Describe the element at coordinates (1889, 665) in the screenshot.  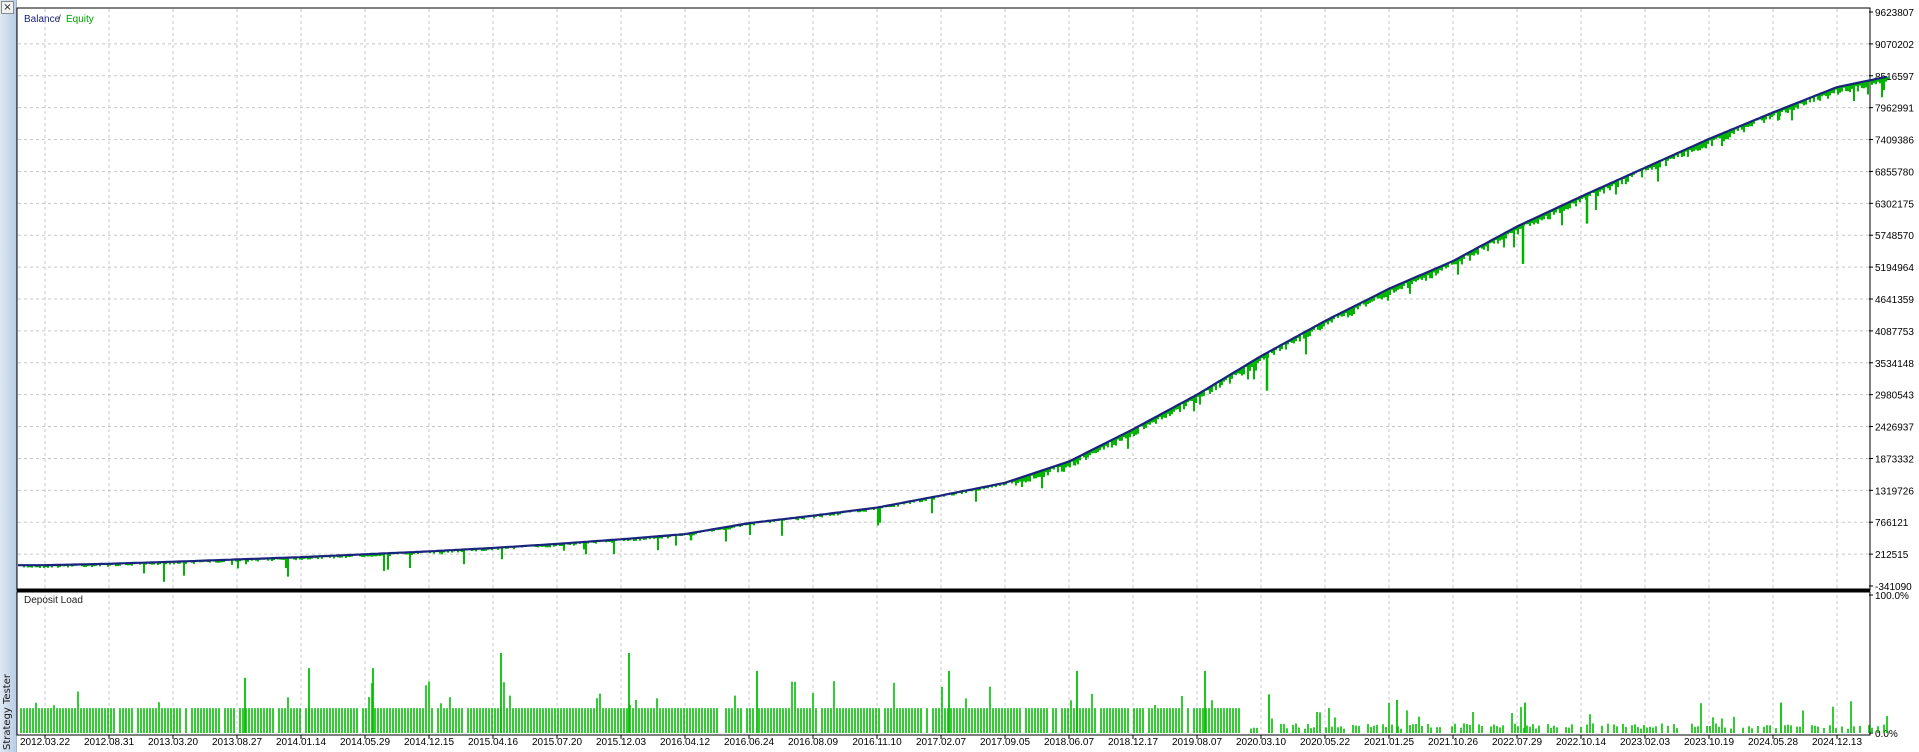
I see `deposit-y-axis: 100.0%0.0%` at that location.